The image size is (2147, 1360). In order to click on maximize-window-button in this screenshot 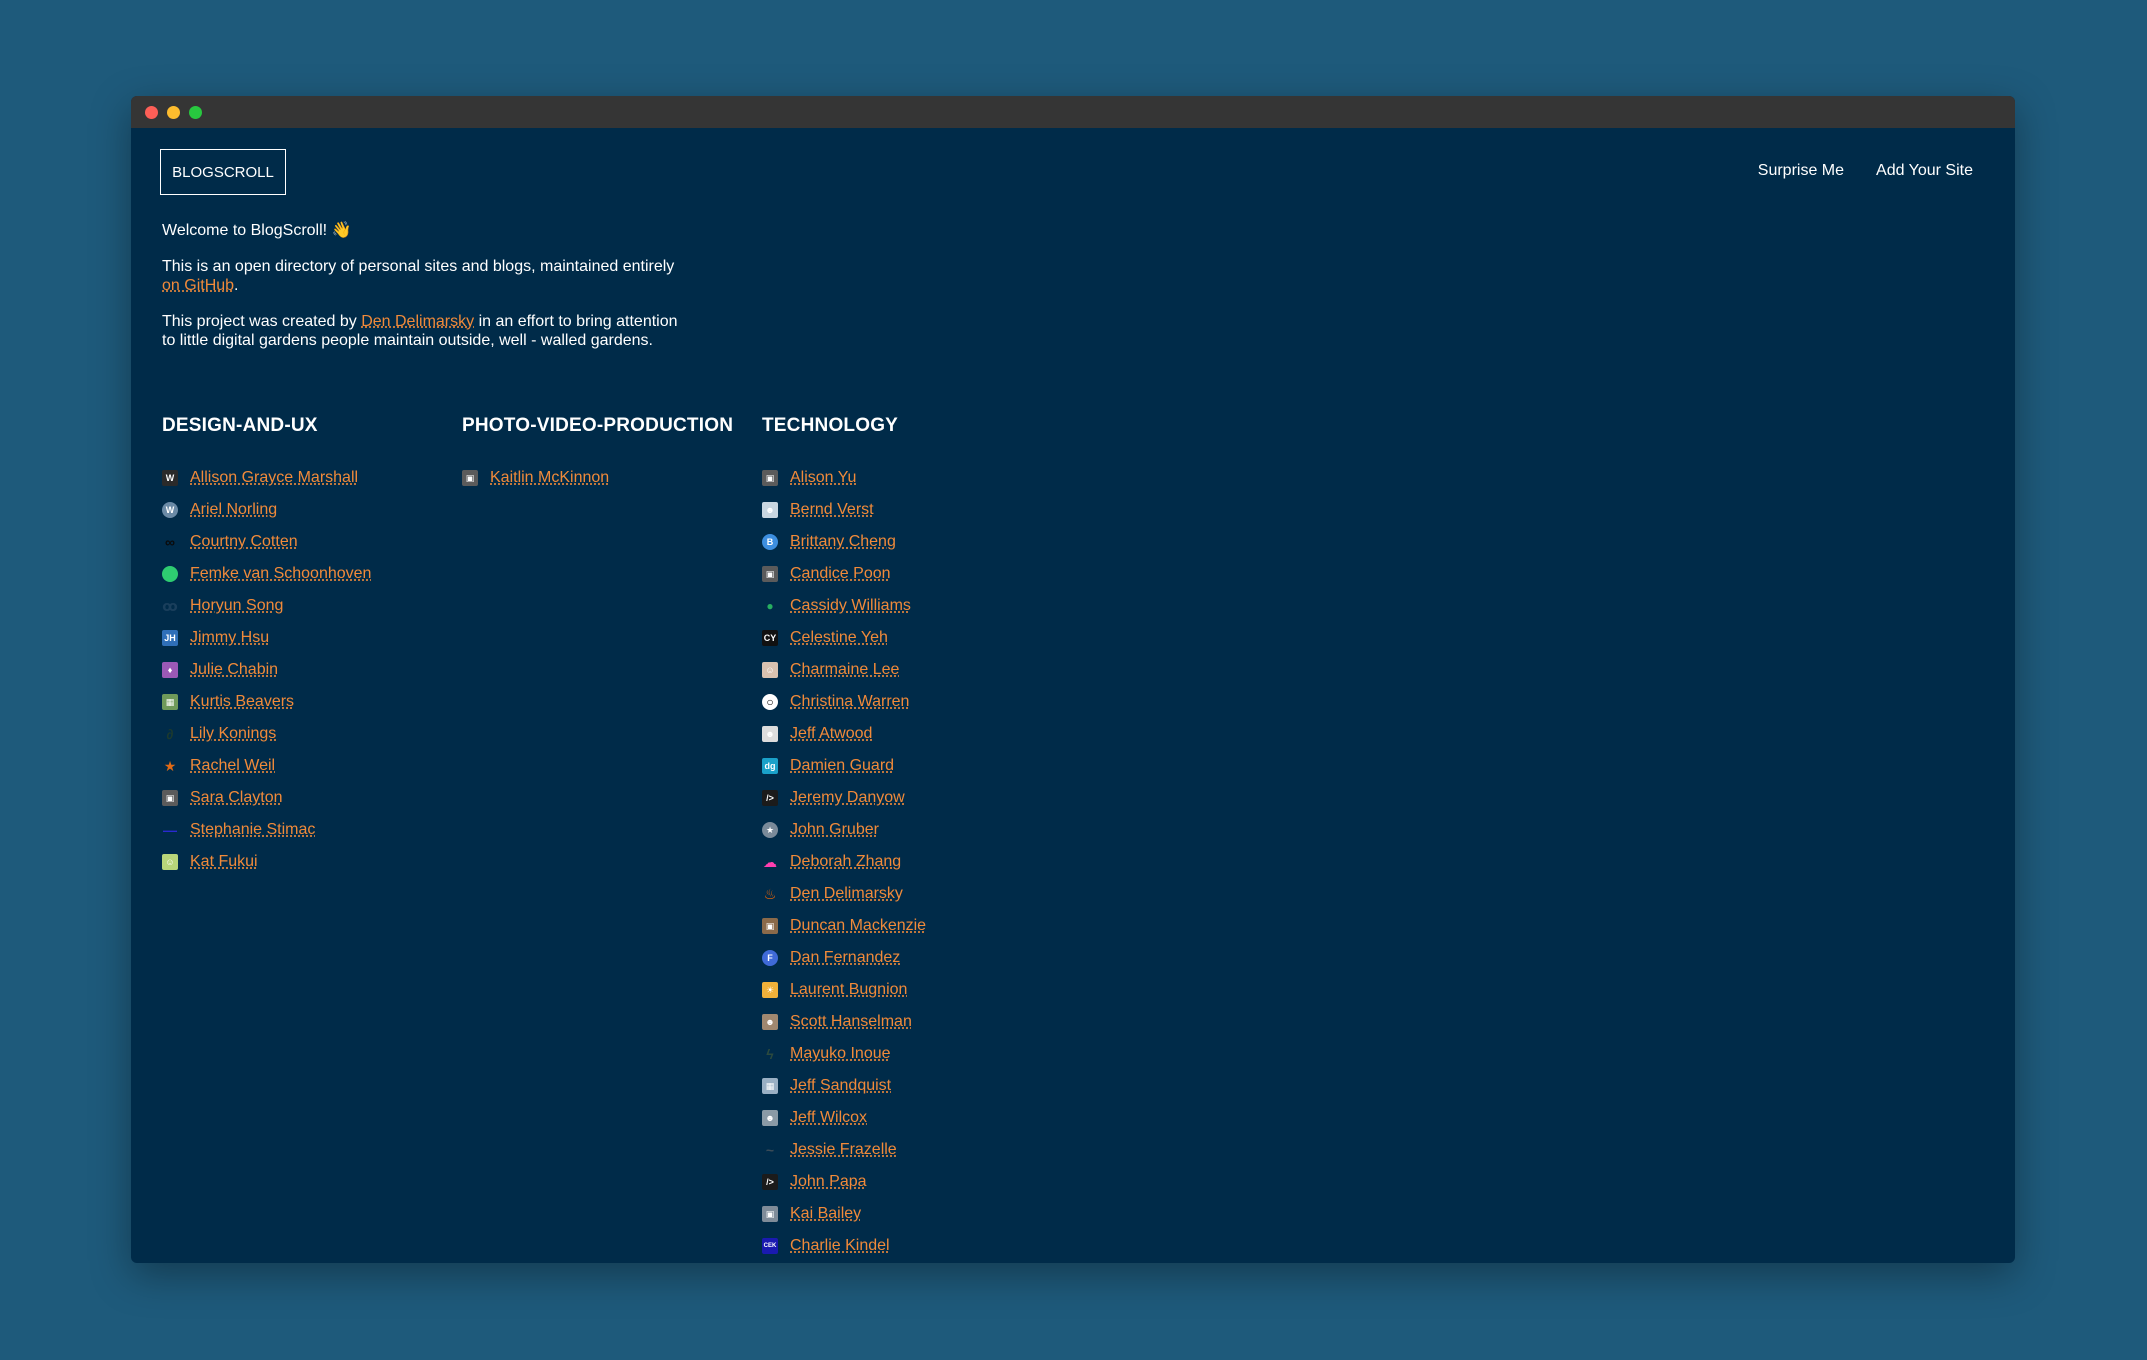, I will do `click(195, 112)`.